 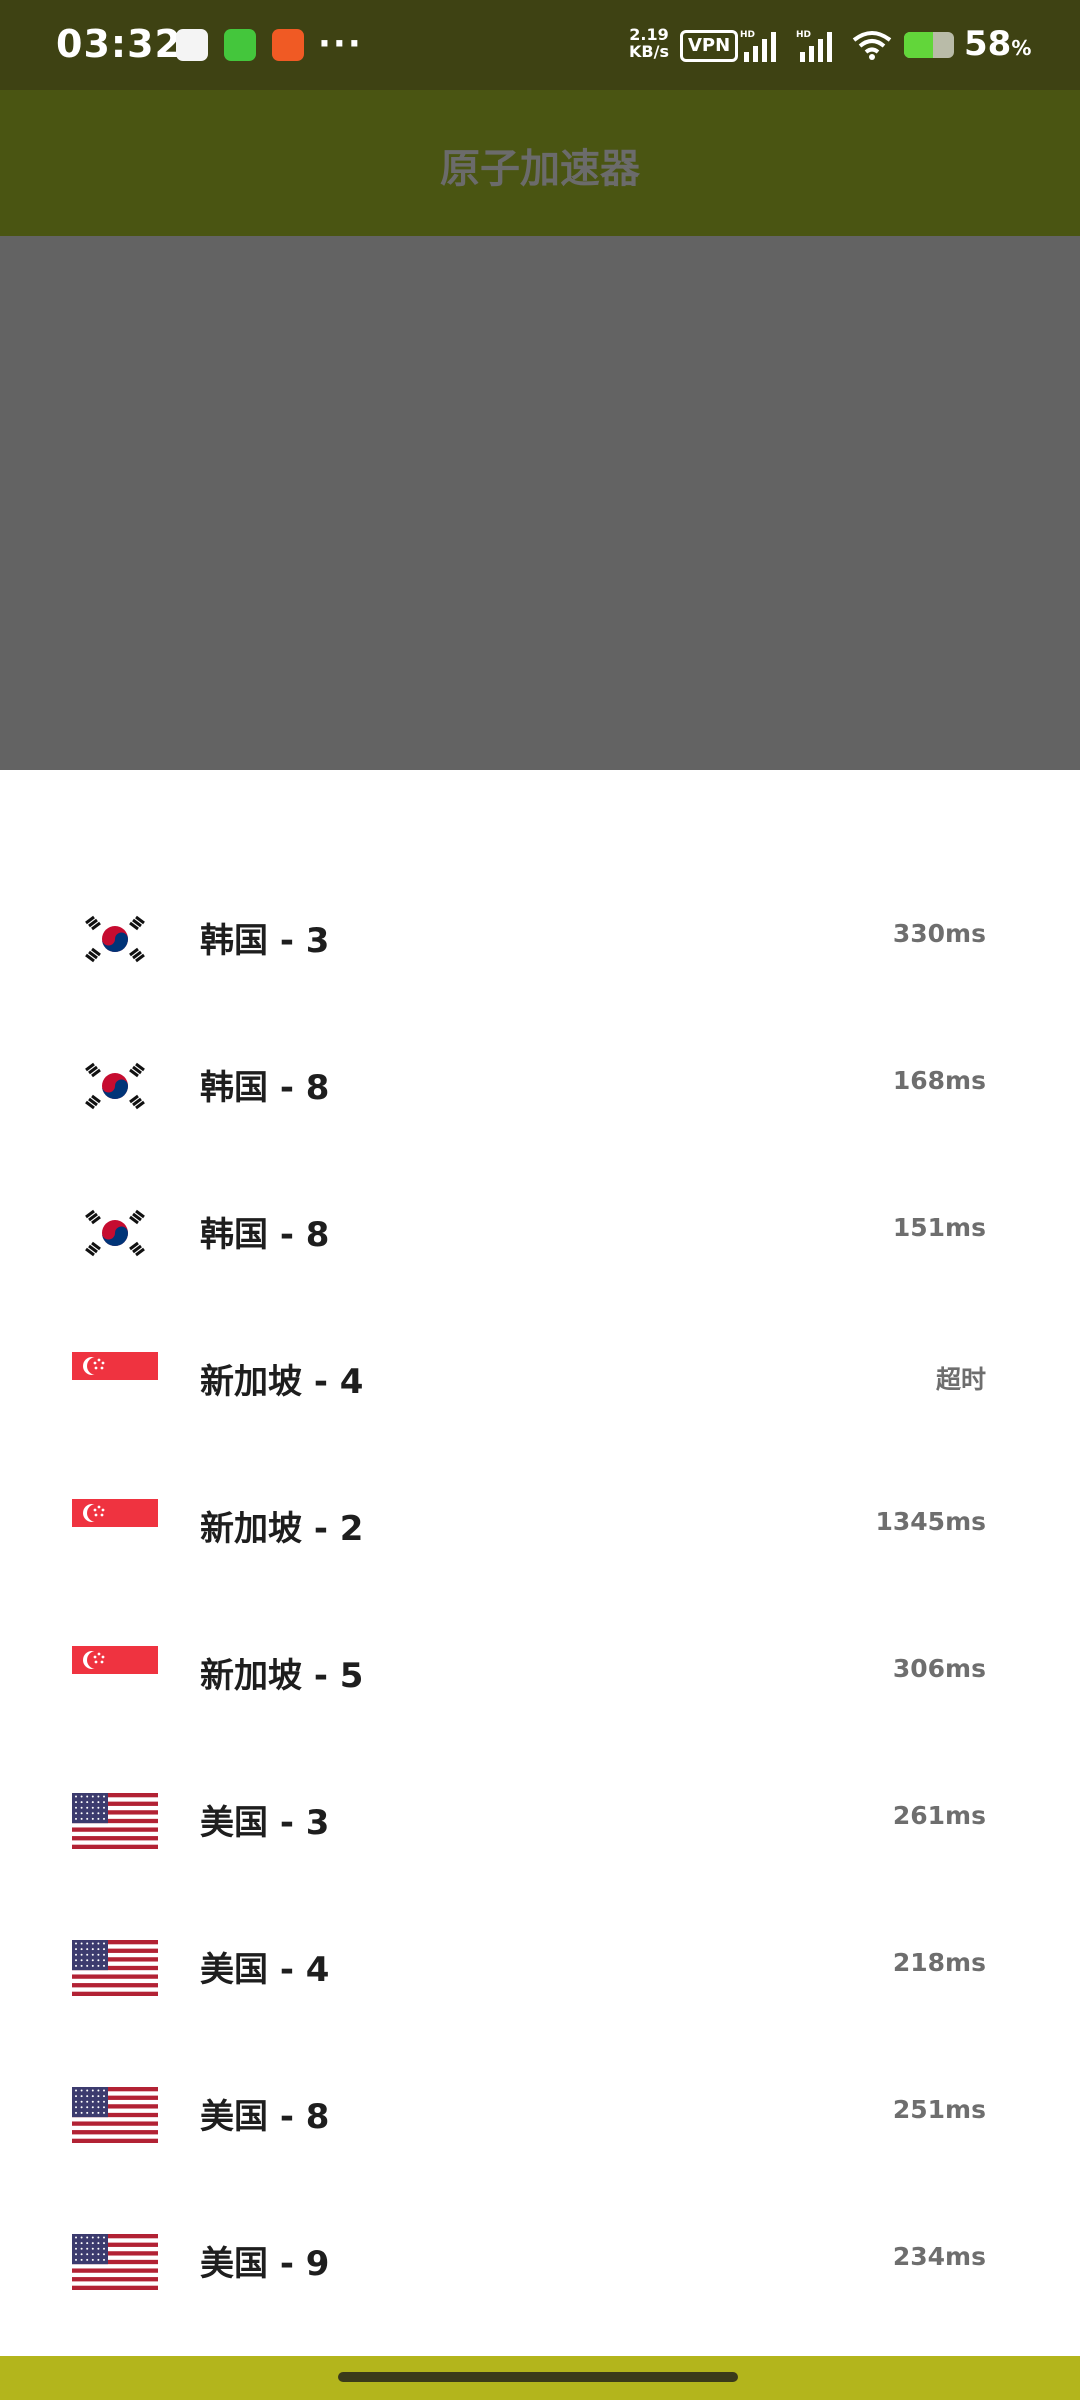 I want to click on server-name: 美国 - 4, so click(x=265, y=1970).